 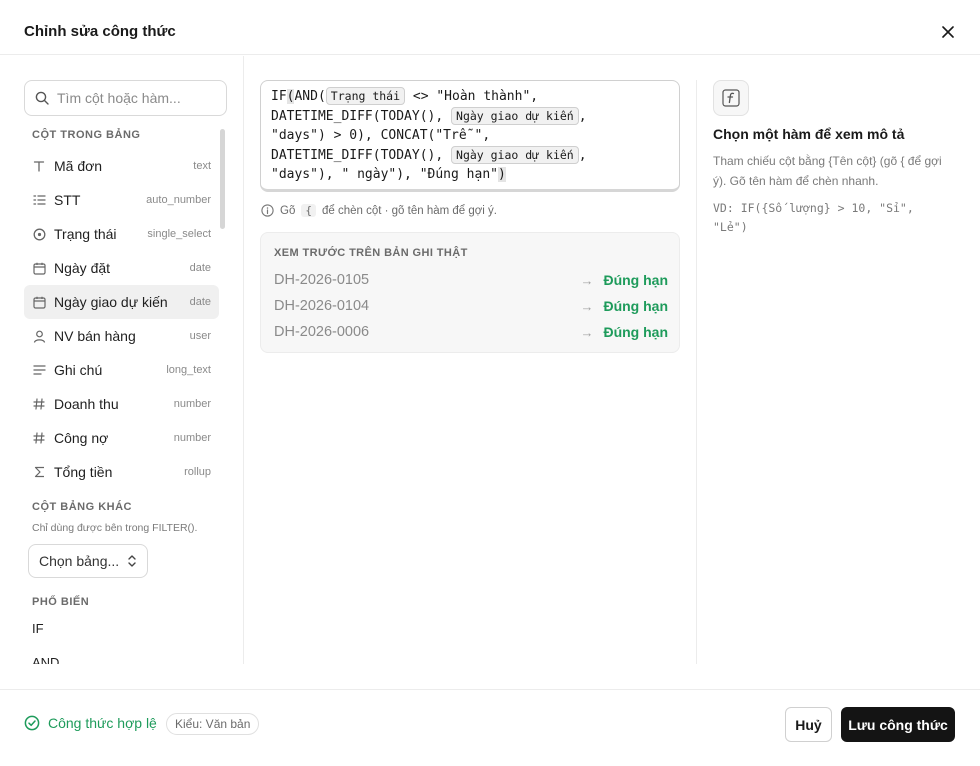 I want to click on help-example: VD: IF({Số lượng} > 10, "Sỉ", "Lẻ"), so click(x=813, y=217).